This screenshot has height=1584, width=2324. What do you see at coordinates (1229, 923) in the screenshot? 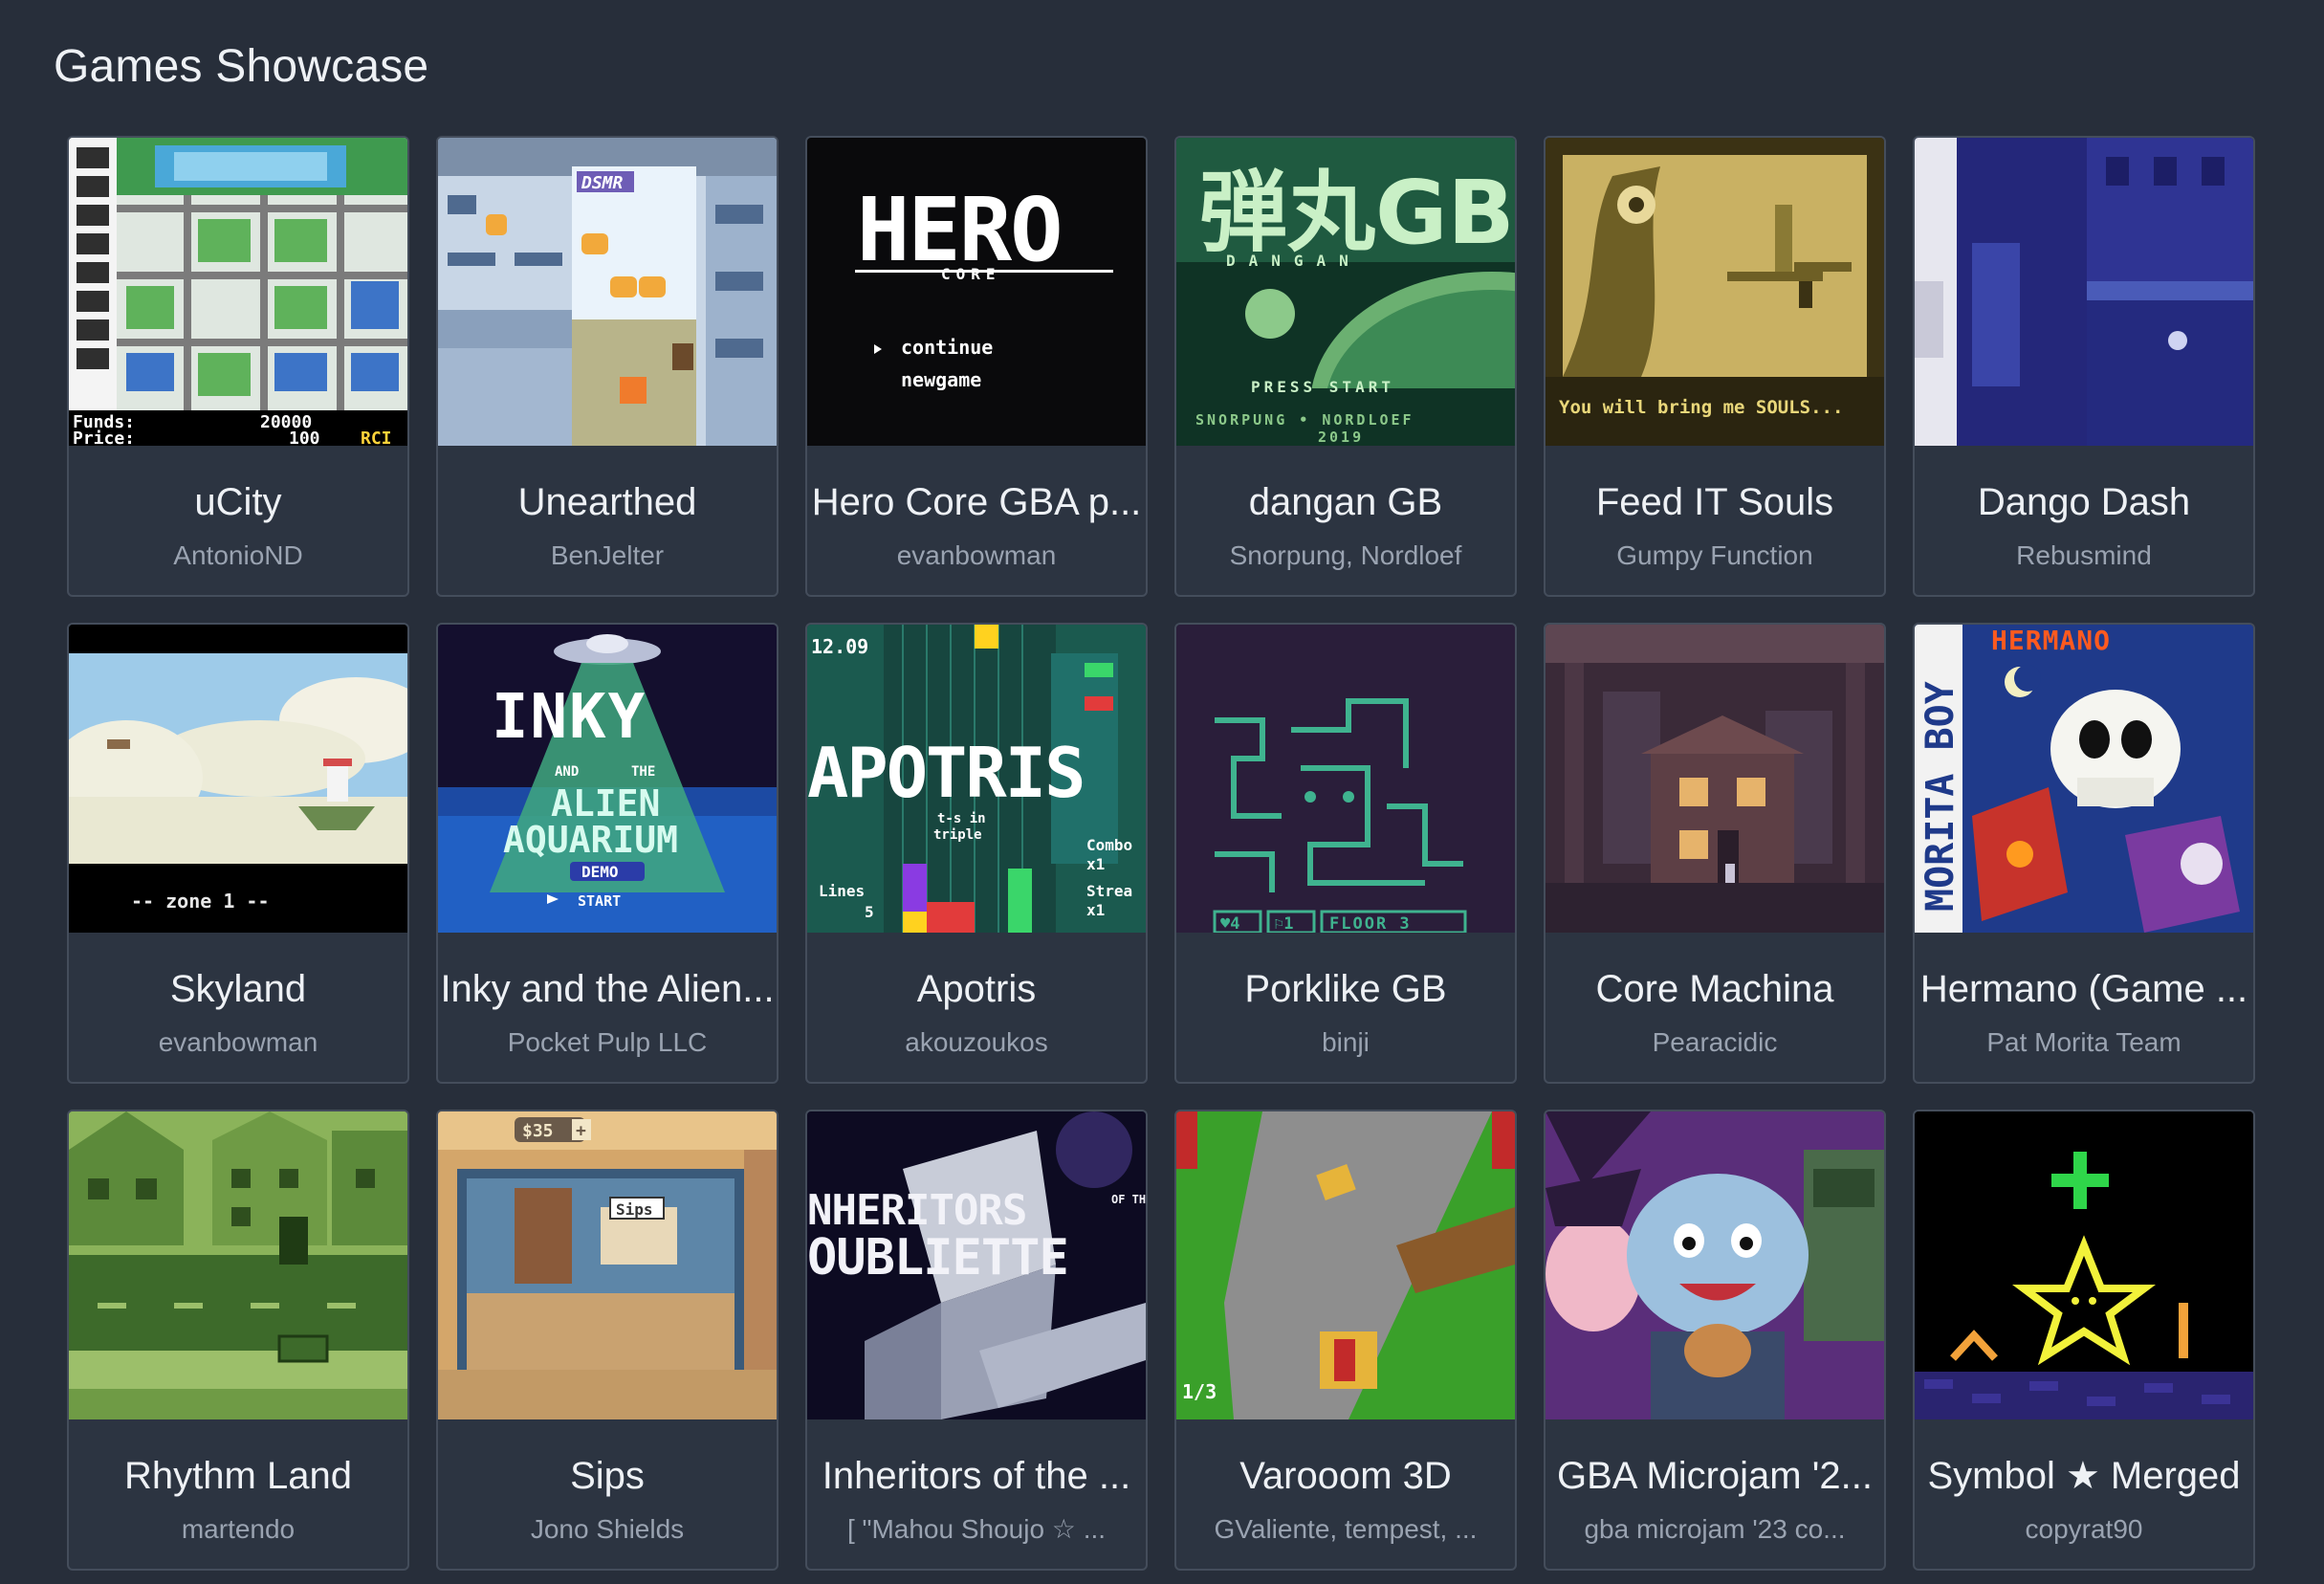
I see `thumb-text: ♥4` at bounding box center [1229, 923].